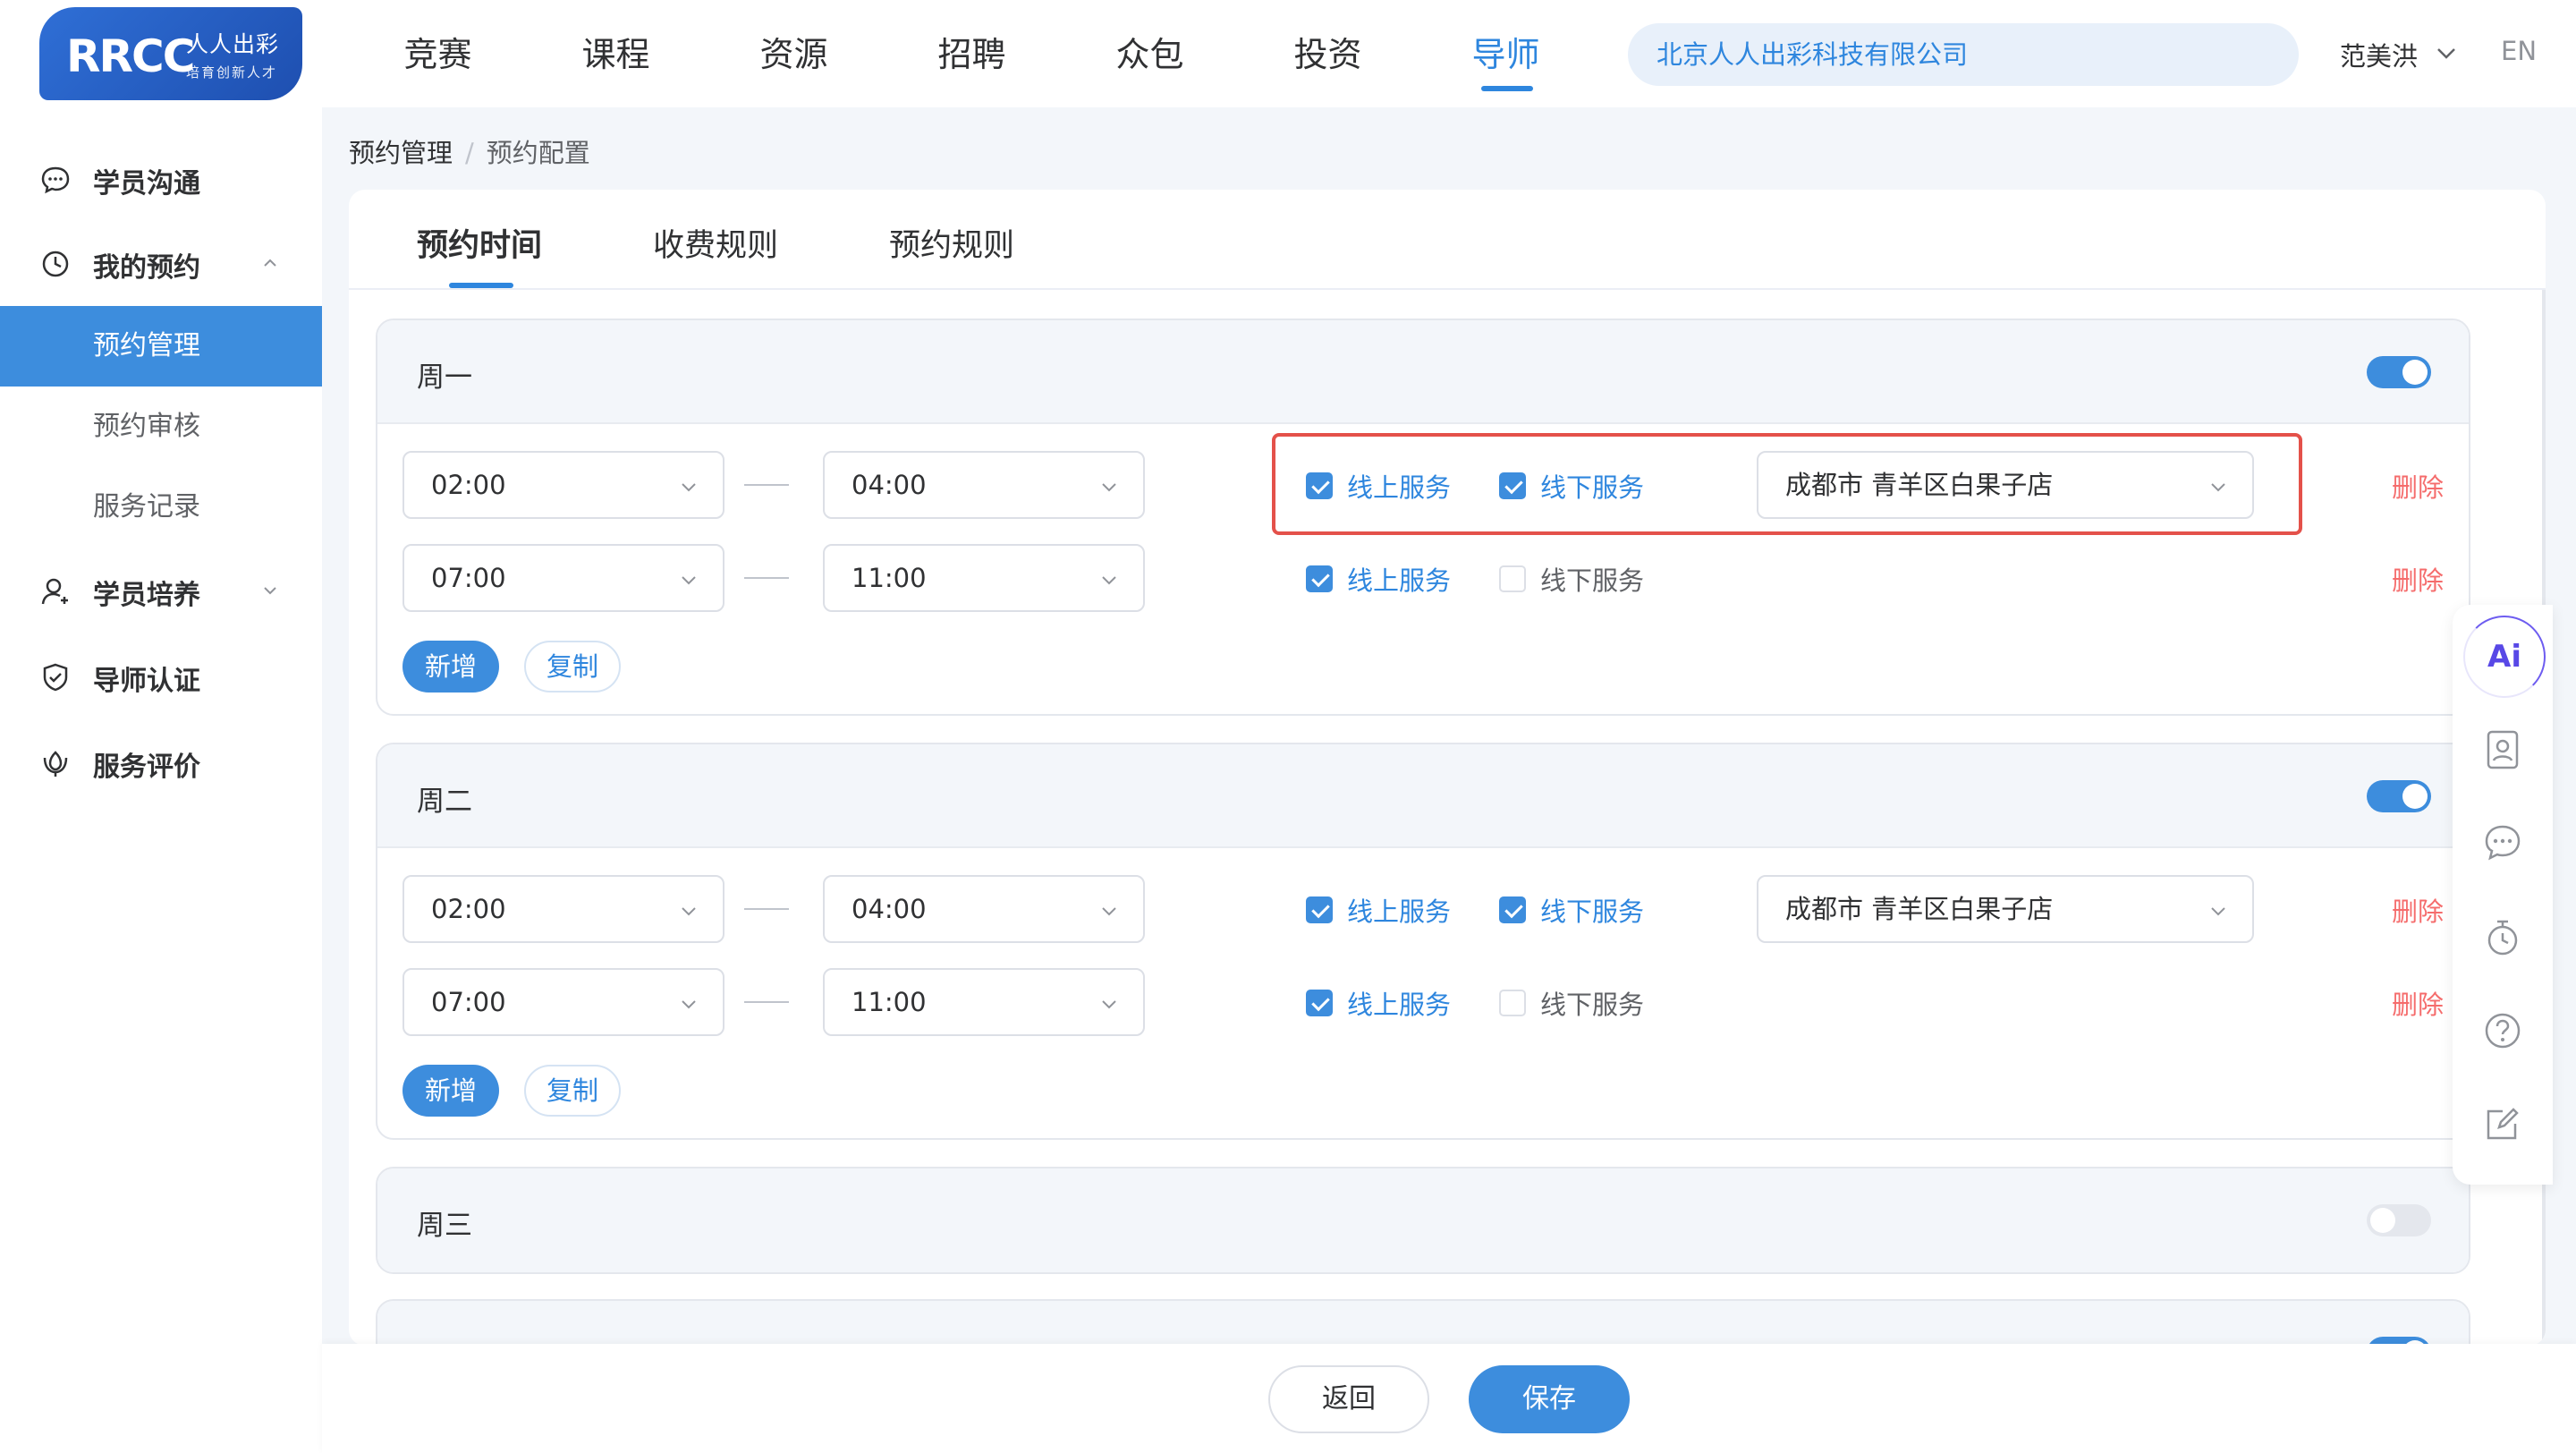  Describe the element at coordinates (161, 427) in the screenshot. I see `sidebar-subitem-booking-review: 预约审核` at that location.